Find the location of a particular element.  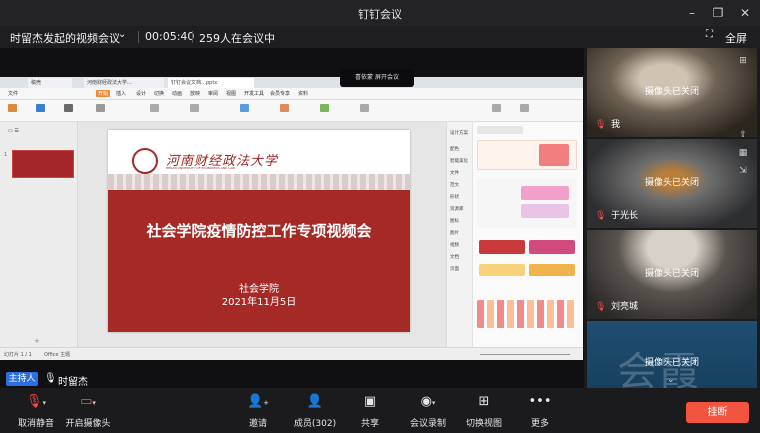

fullscreen-label: 全屏 is located at coordinates (736, 38).